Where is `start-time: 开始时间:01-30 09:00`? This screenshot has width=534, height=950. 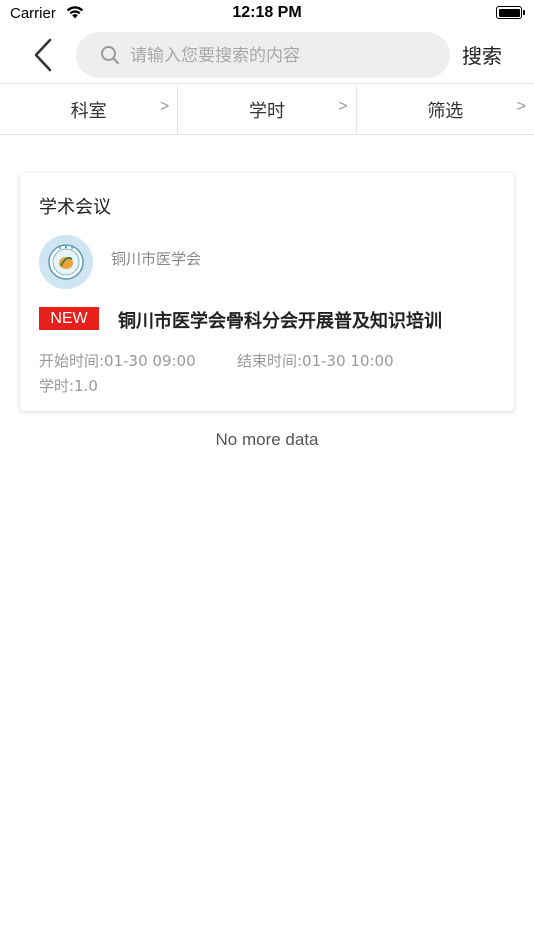
start-time: 开始时间:01-30 09:00 is located at coordinates (117, 361).